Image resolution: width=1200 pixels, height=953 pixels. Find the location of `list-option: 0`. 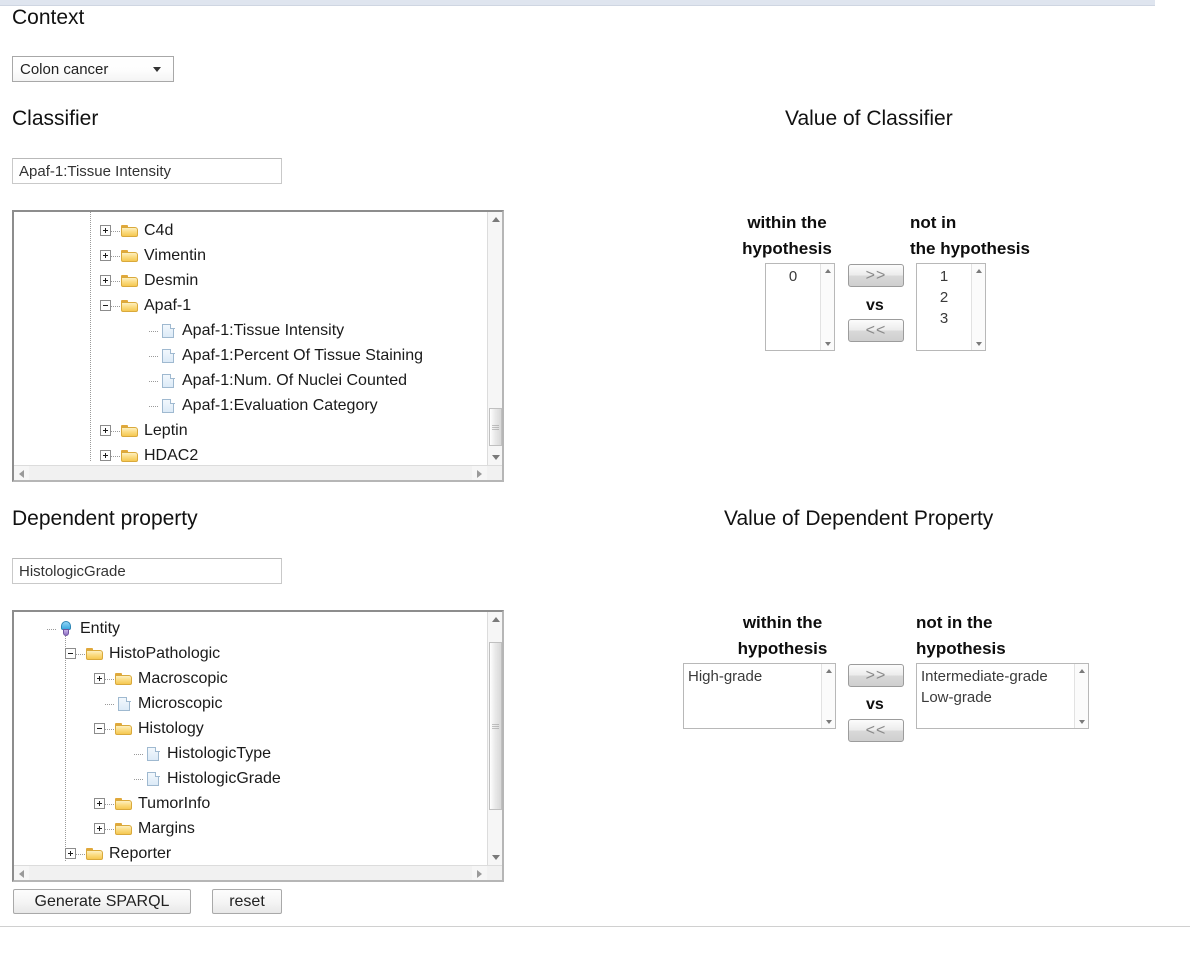

list-option: 0 is located at coordinates (793, 276).